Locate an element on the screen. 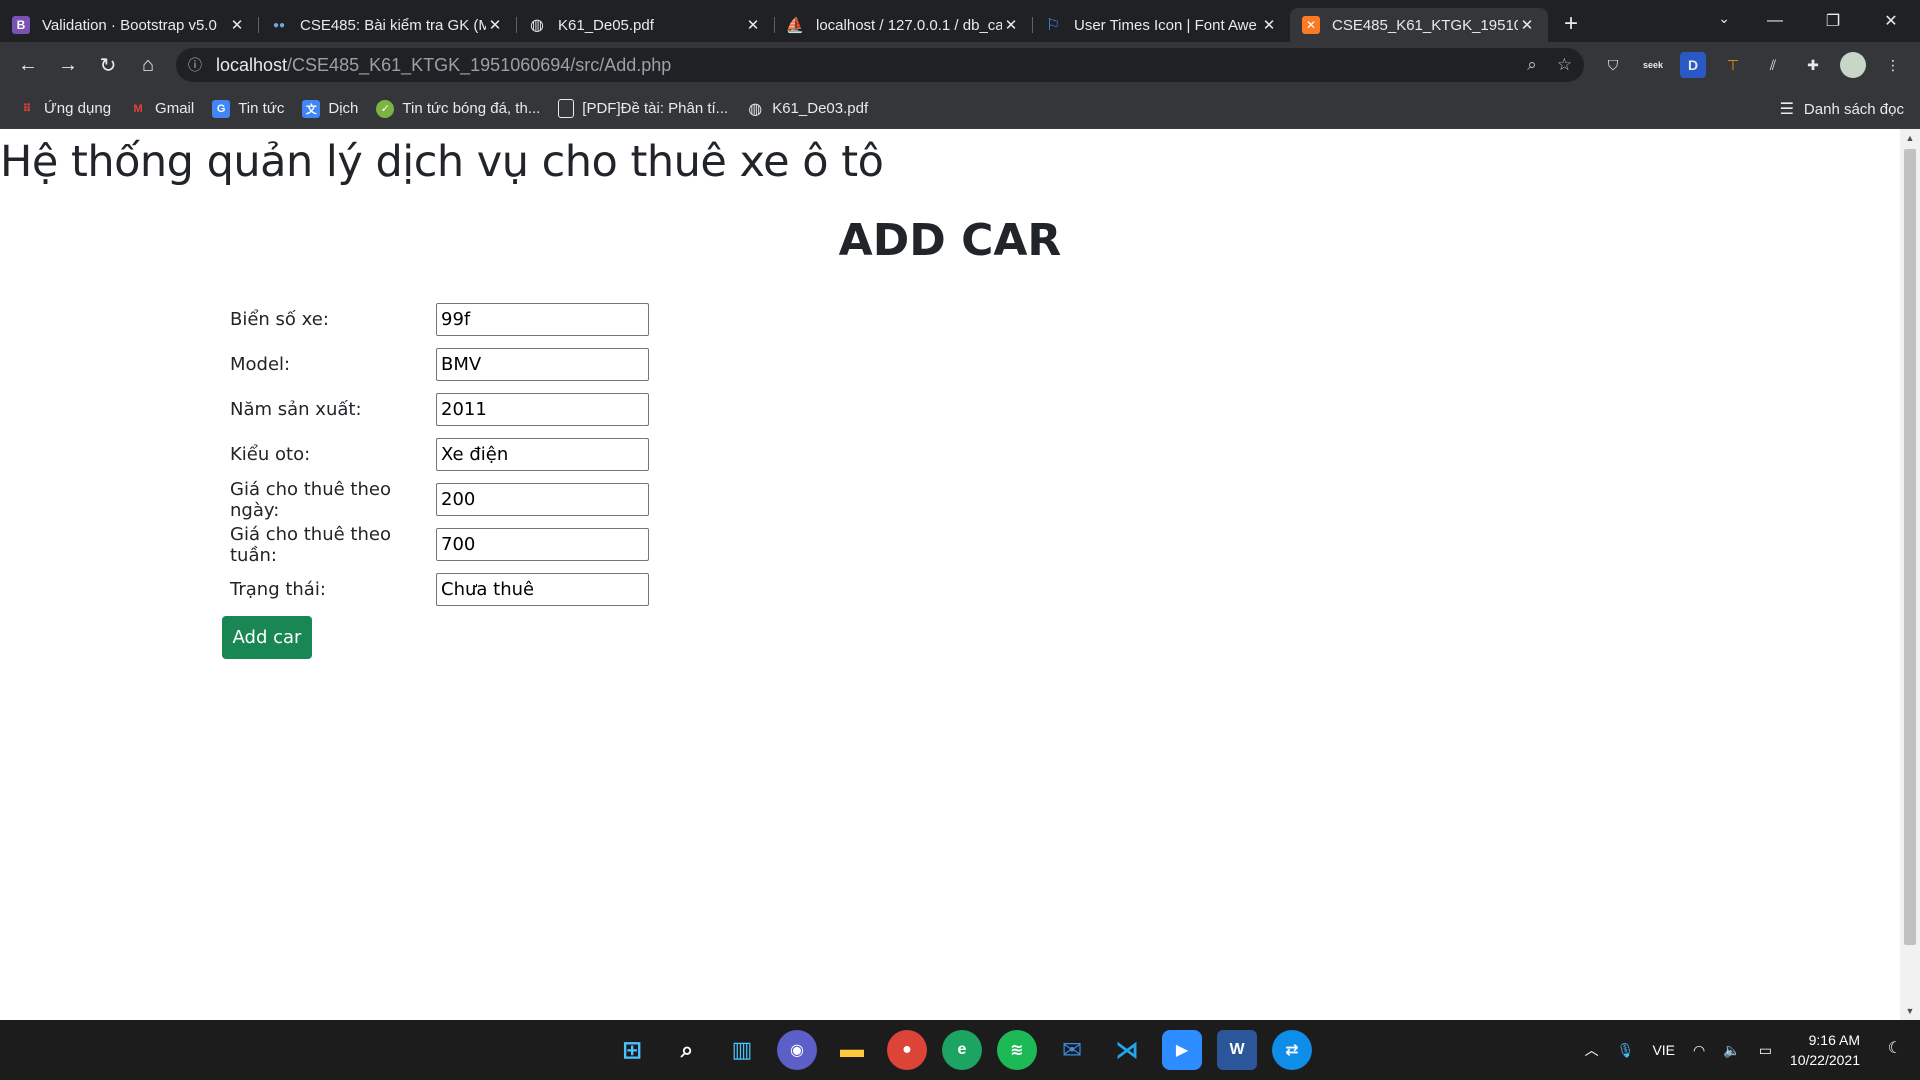 This screenshot has width=1920, height=1080. page-scrollbar: ▲ ▼ is located at coordinates (1910, 574).